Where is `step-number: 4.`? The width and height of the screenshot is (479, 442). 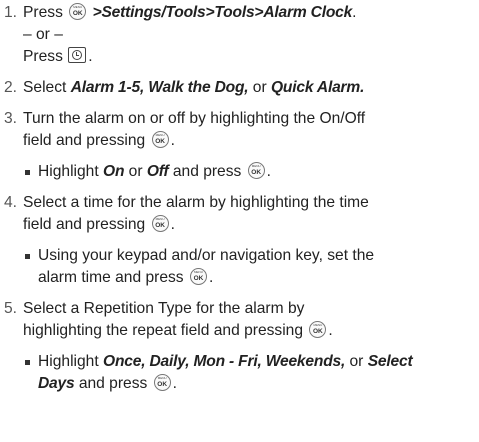 step-number: 4. is located at coordinates (11, 202).